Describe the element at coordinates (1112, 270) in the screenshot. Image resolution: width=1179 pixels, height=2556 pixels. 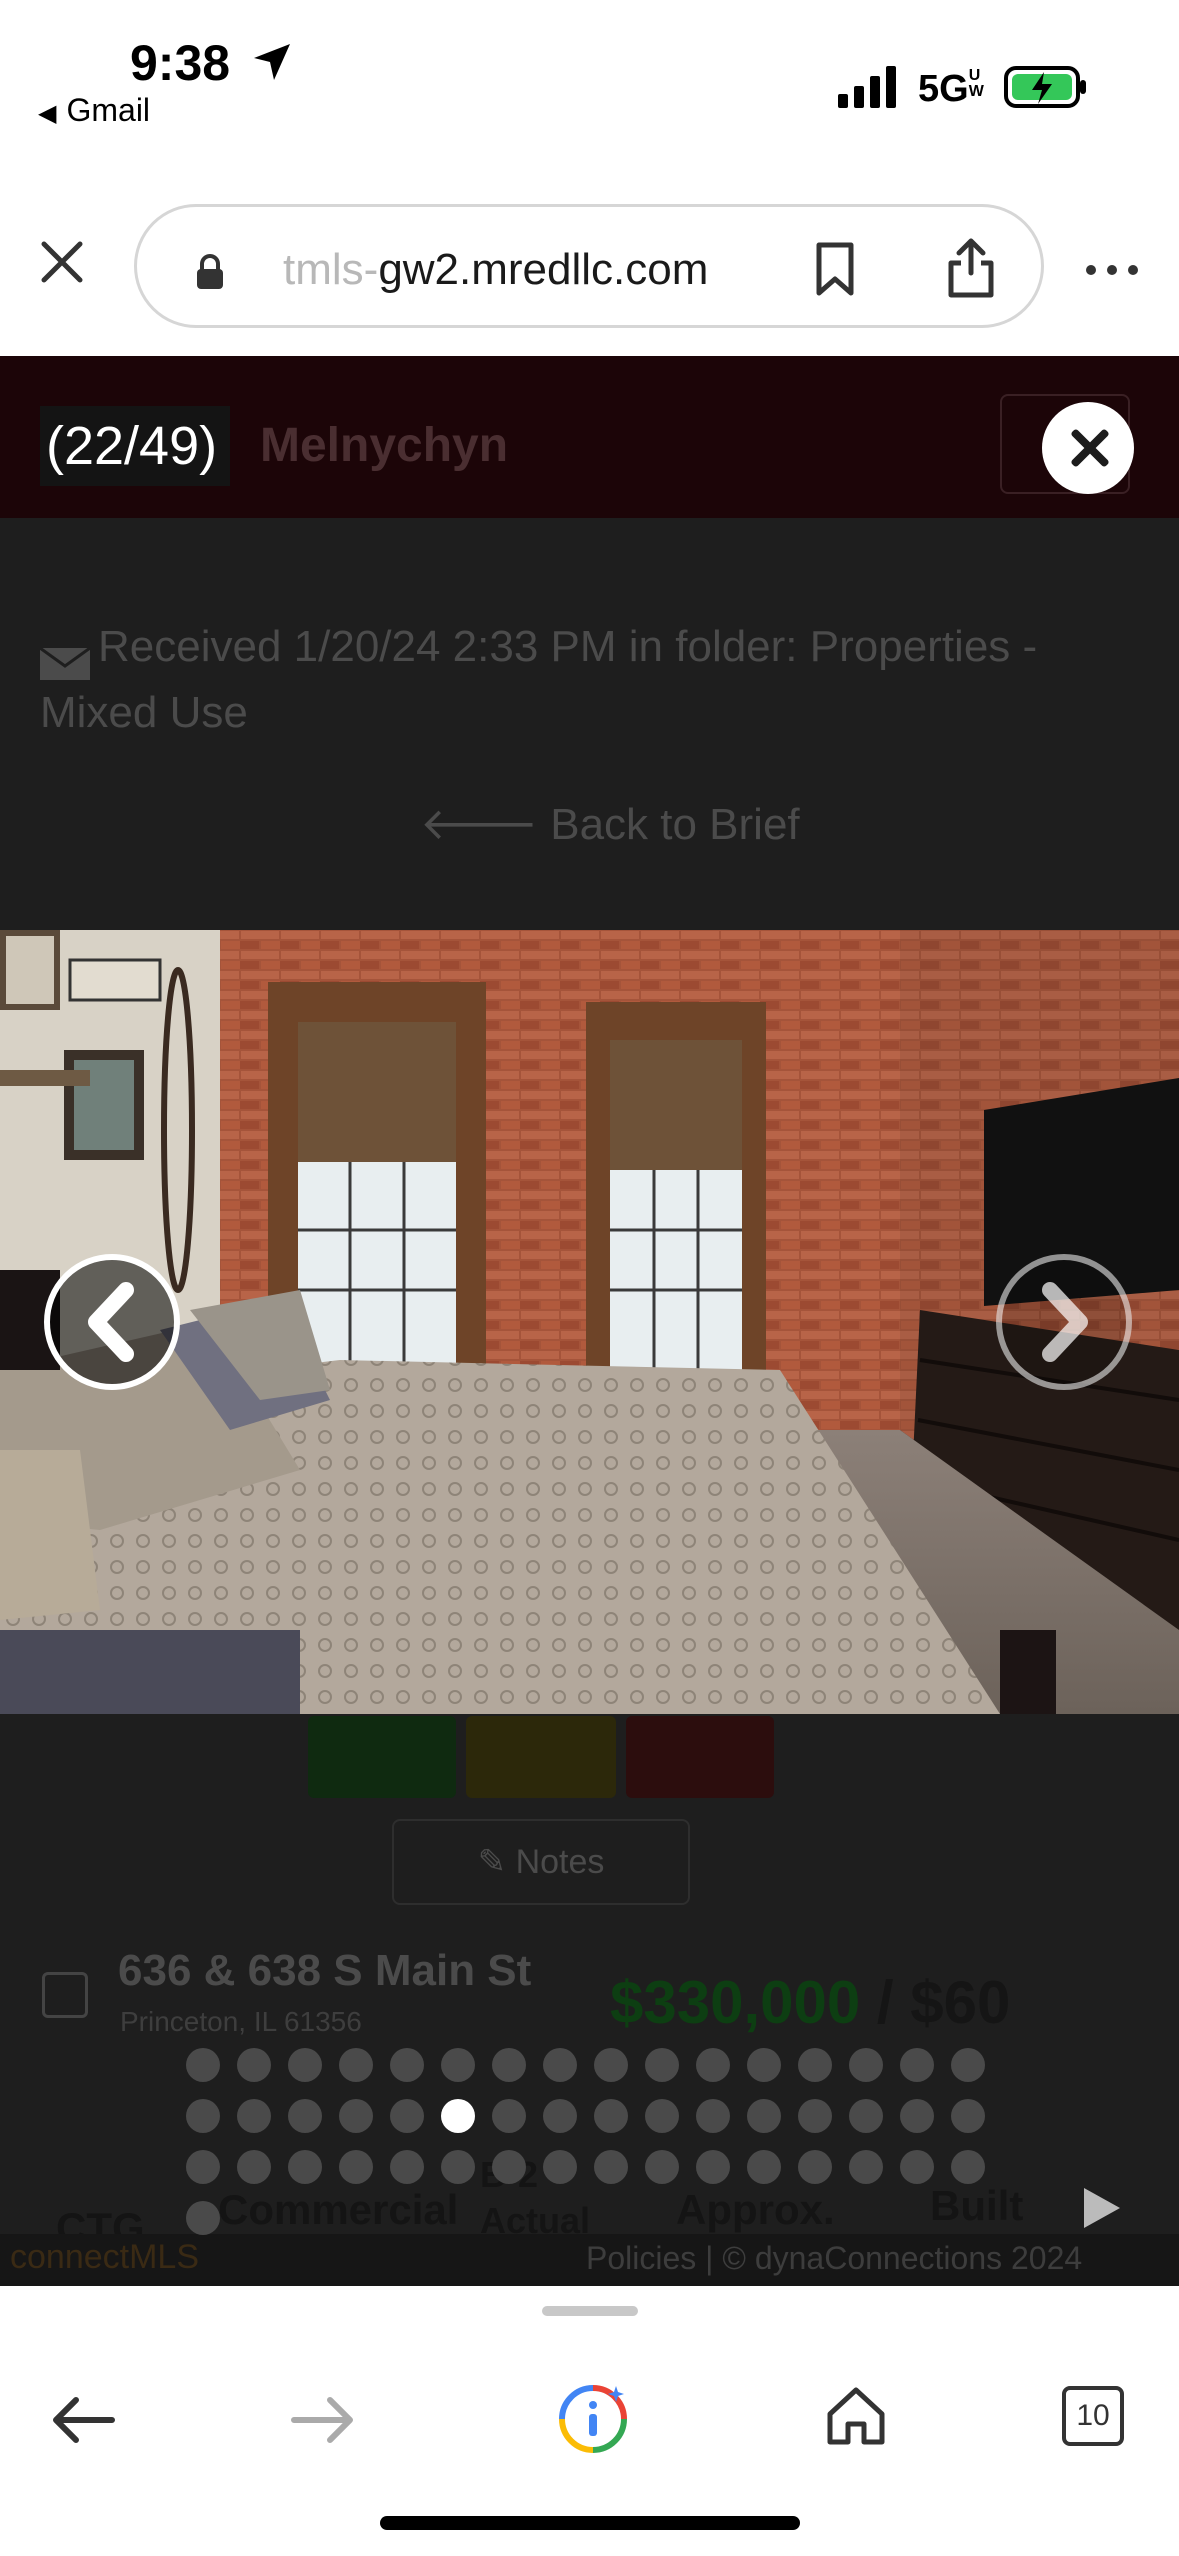
I see `more-options-icon` at that location.